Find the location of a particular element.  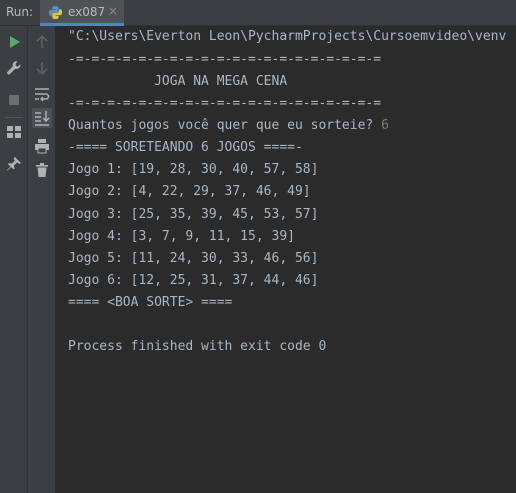

trash-icon is located at coordinates (42, 170).